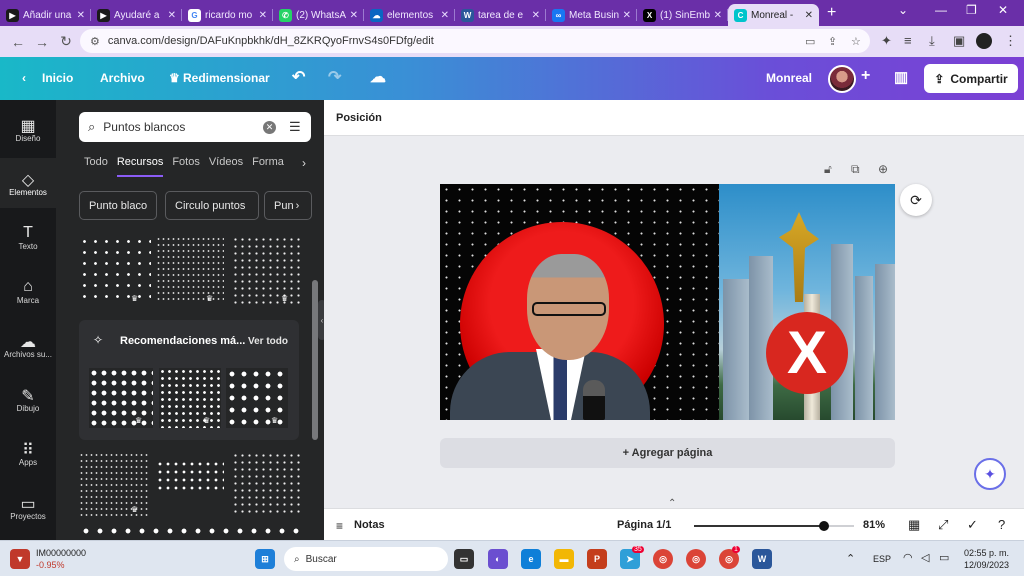  What do you see at coordinates (831, 13) in the screenshot?
I see `new-tab-button: +` at bounding box center [831, 13].